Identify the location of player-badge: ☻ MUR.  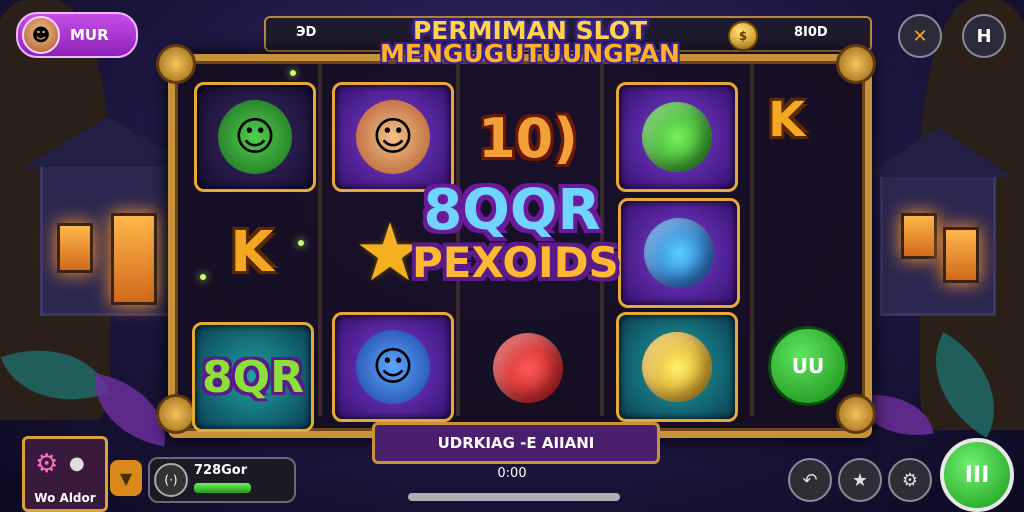
(77, 35).